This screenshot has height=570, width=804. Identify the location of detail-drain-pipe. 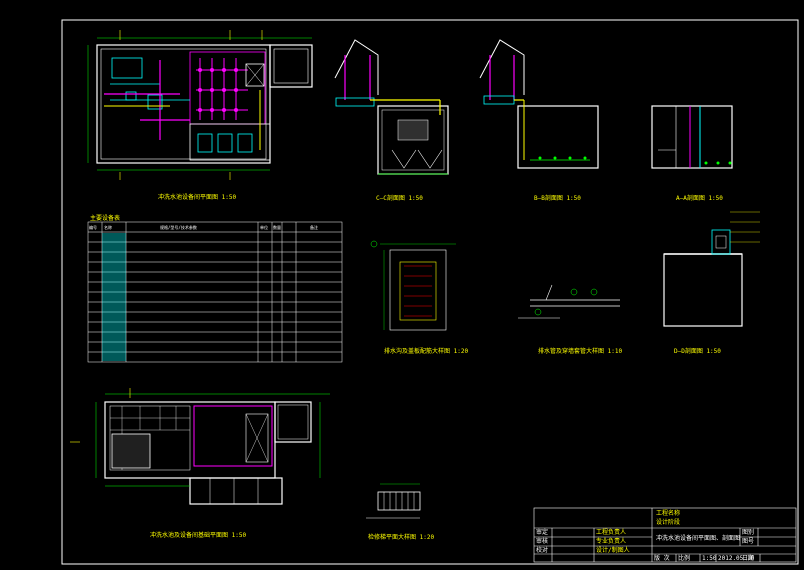
(569, 301).